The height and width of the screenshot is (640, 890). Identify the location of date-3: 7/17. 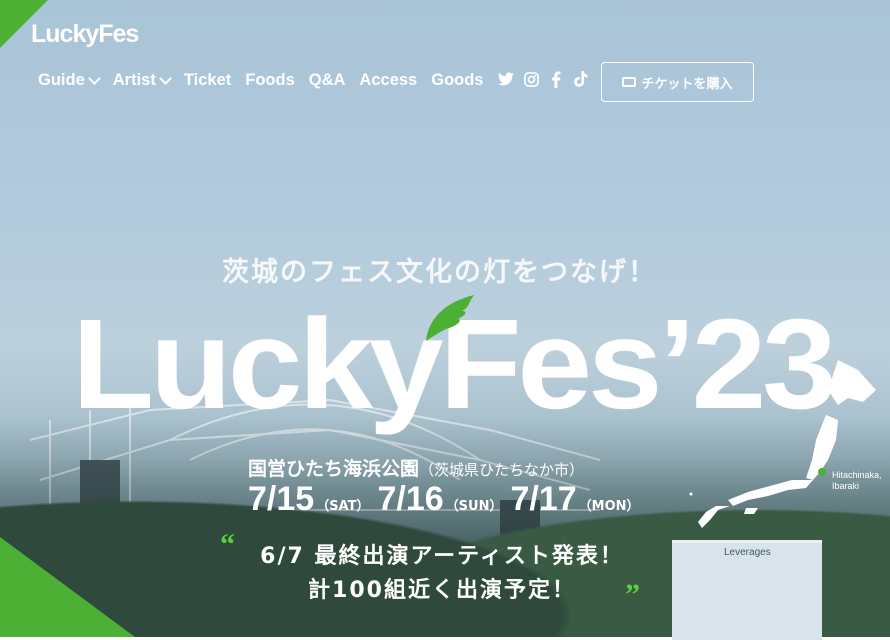
(543, 499).